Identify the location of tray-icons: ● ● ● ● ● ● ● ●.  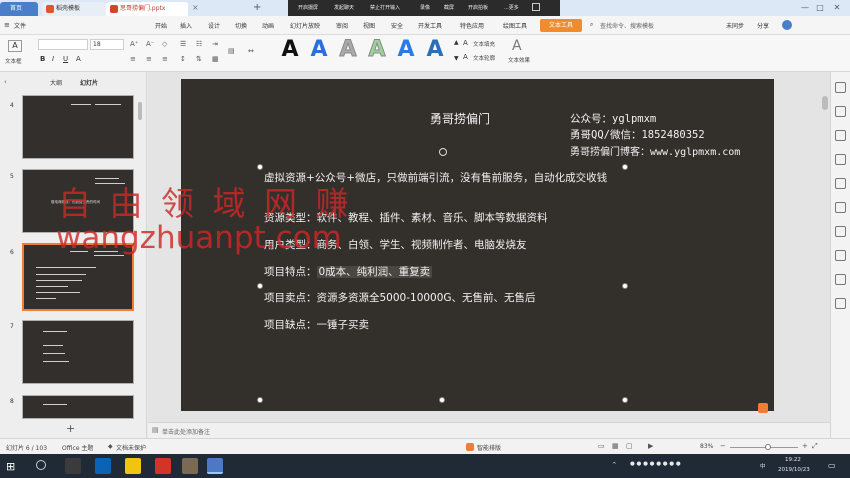
(655, 464).